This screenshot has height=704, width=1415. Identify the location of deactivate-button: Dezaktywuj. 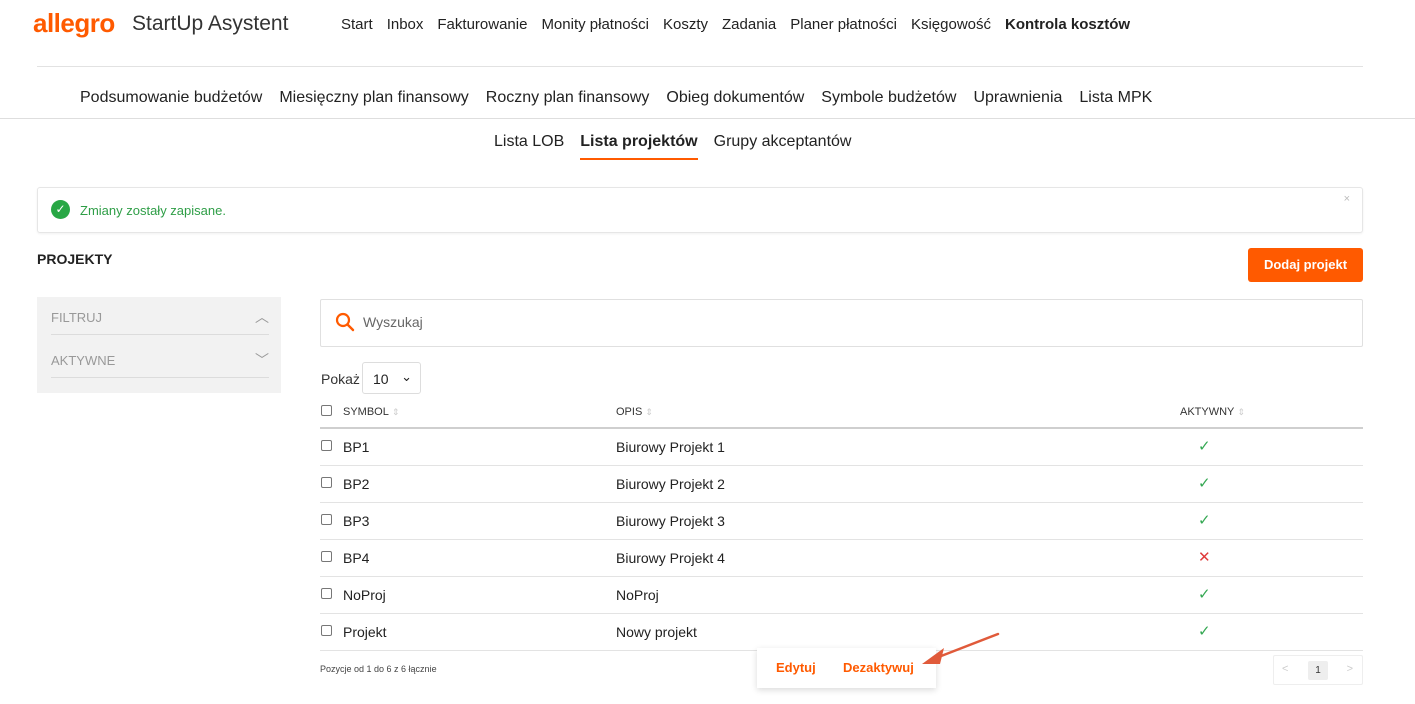
(878, 667).